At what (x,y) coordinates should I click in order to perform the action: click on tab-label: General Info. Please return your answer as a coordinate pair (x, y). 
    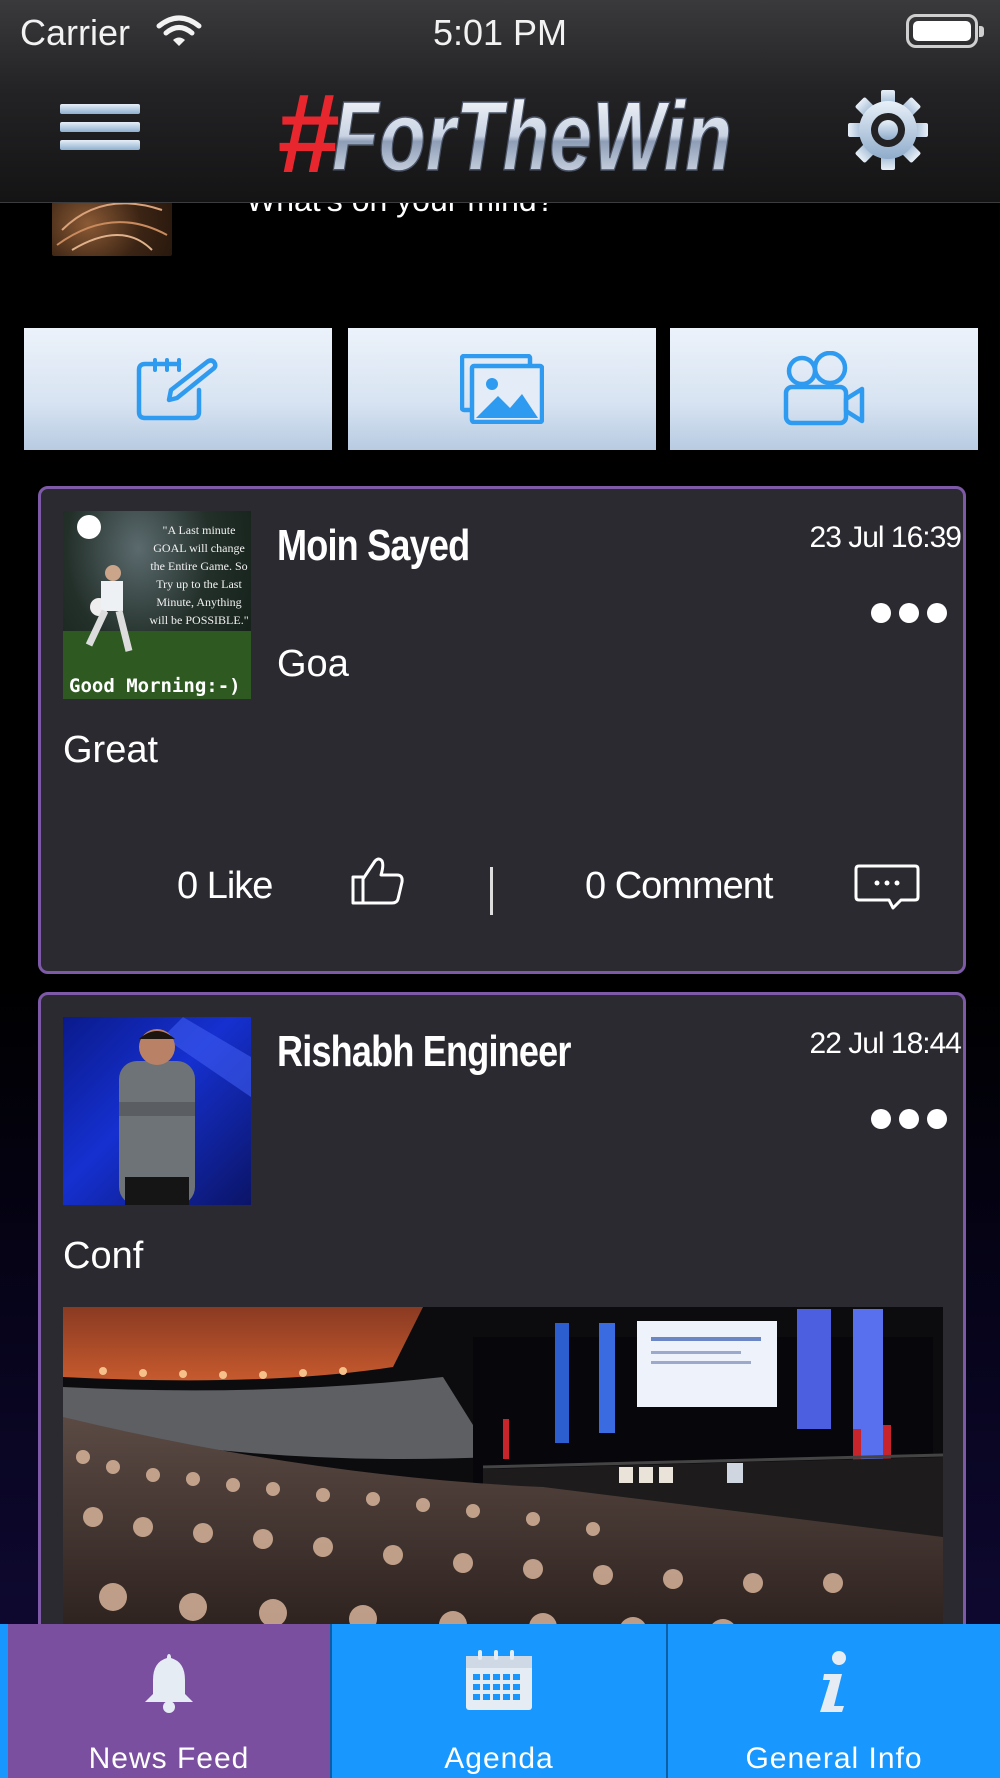
    Looking at the image, I should click on (834, 1758).